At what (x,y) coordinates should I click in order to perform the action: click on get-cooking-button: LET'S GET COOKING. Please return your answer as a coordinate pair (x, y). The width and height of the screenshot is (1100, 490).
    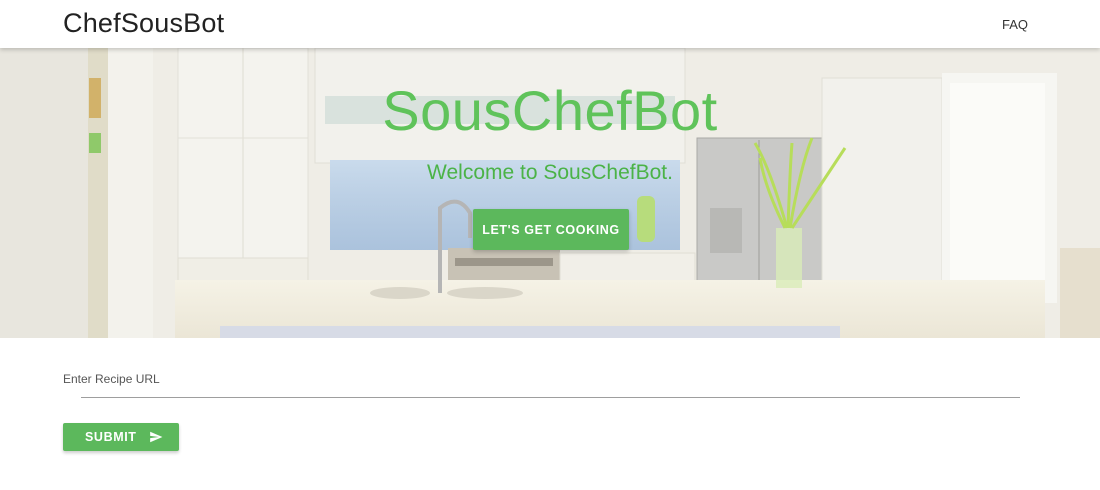
    Looking at the image, I should click on (551, 229).